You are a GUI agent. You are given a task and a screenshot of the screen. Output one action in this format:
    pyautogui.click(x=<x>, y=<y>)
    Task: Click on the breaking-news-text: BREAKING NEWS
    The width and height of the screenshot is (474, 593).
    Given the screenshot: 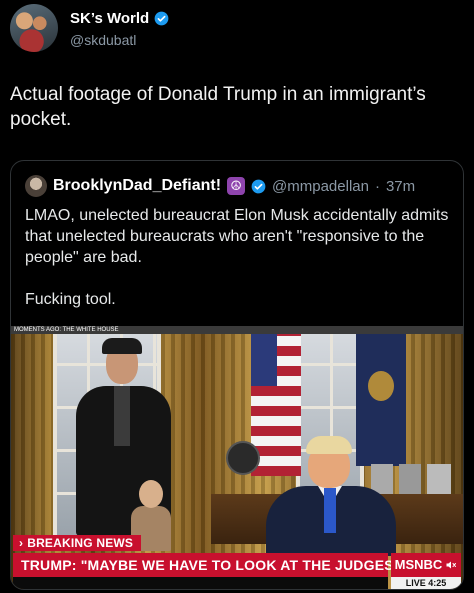 What is the action you would take?
    pyautogui.click(x=80, y=543)
    